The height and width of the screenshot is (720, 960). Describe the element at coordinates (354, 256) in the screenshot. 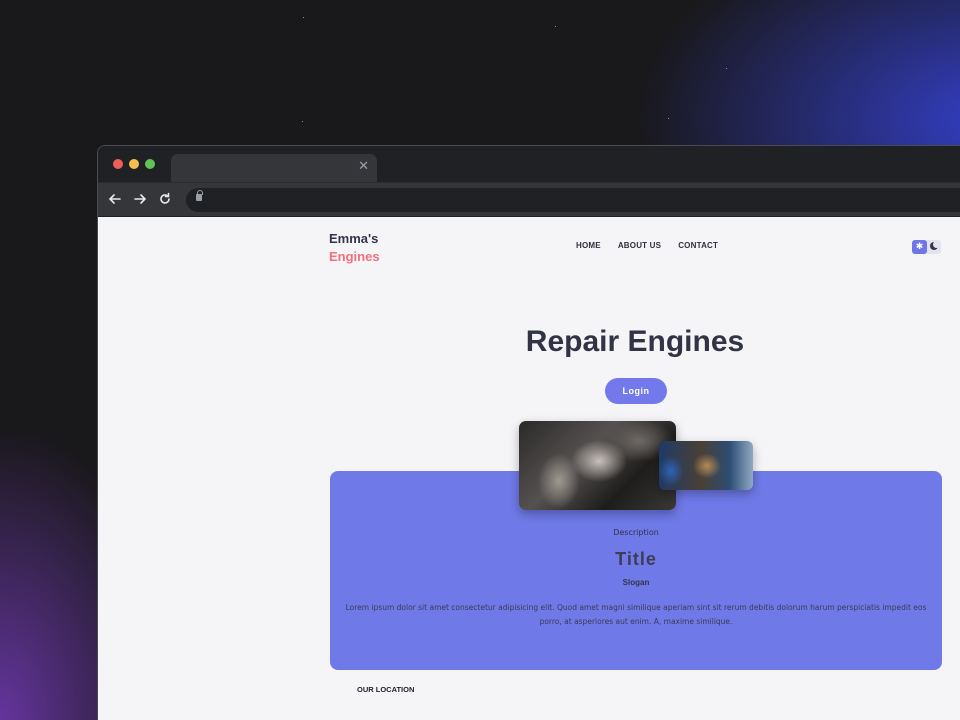

I see `logo-line-2: Engines` at that location.